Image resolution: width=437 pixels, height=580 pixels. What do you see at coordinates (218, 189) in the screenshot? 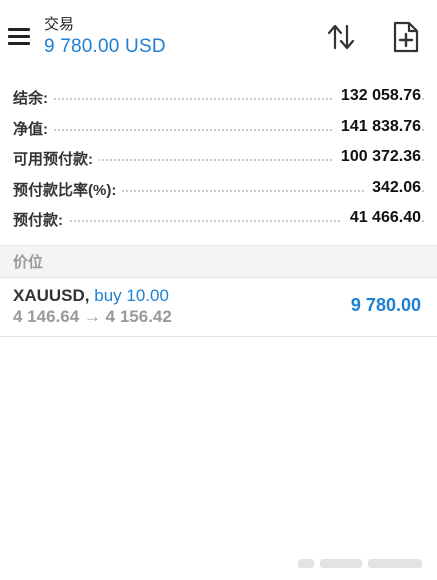
I see `summary-row-margin-level: 预付款比率(%): 342.06` at bounding box center [218, 189].